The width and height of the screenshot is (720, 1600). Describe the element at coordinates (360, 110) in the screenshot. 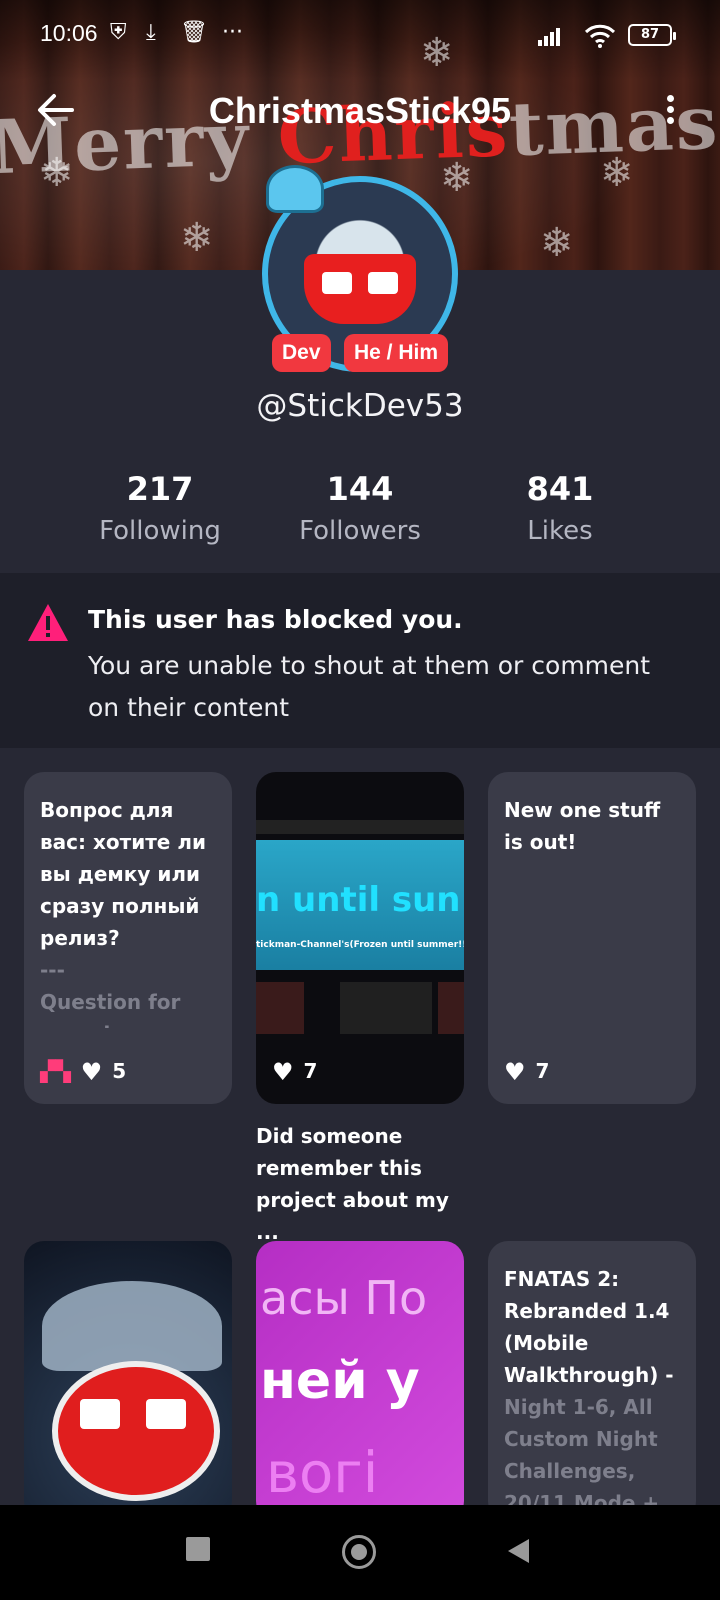

I see `profile-title: ChristmasStick95` at that location.